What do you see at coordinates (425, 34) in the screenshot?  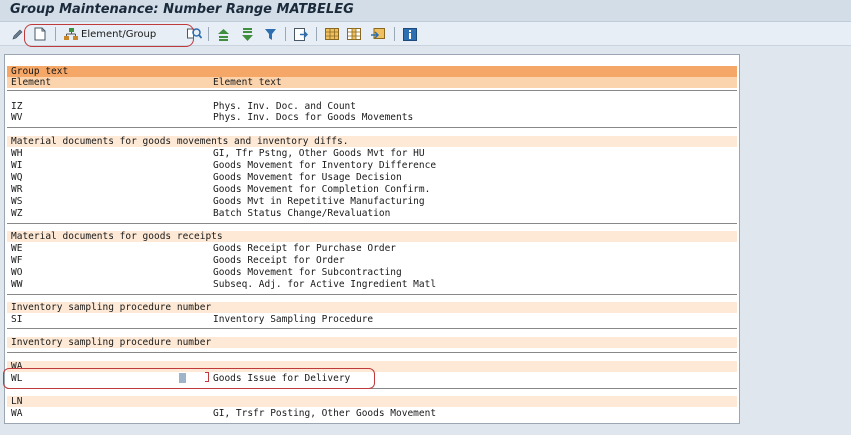 I see `application-toolbar: Element/Group` at bounding box center [425, 34].